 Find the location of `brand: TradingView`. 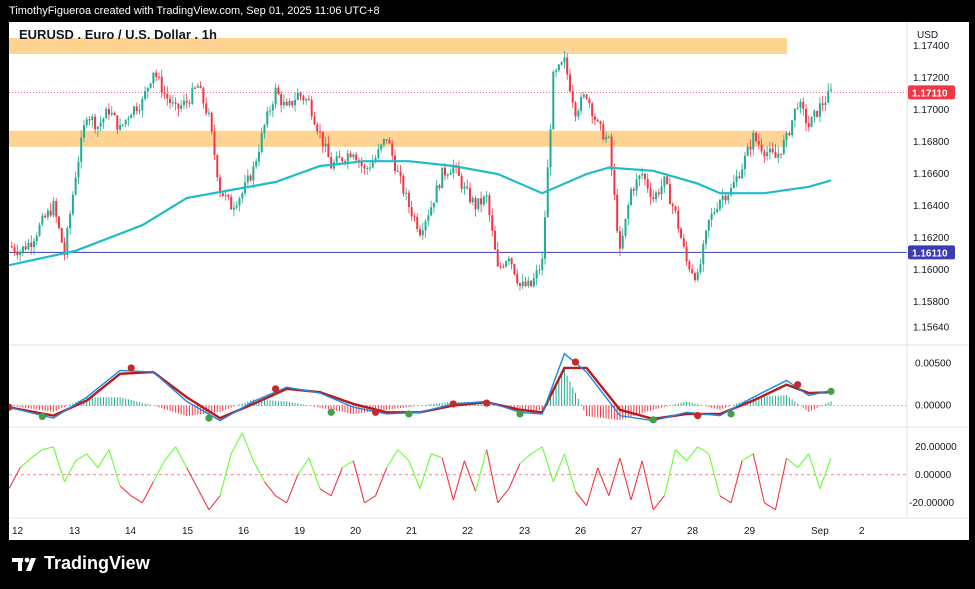

brand: TradingView is located at coordinates (81, 563).